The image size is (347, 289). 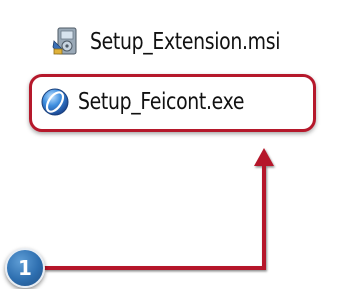 I want to click on file-name-label: Setup_Extension.msi, so click(x=185, y=42).